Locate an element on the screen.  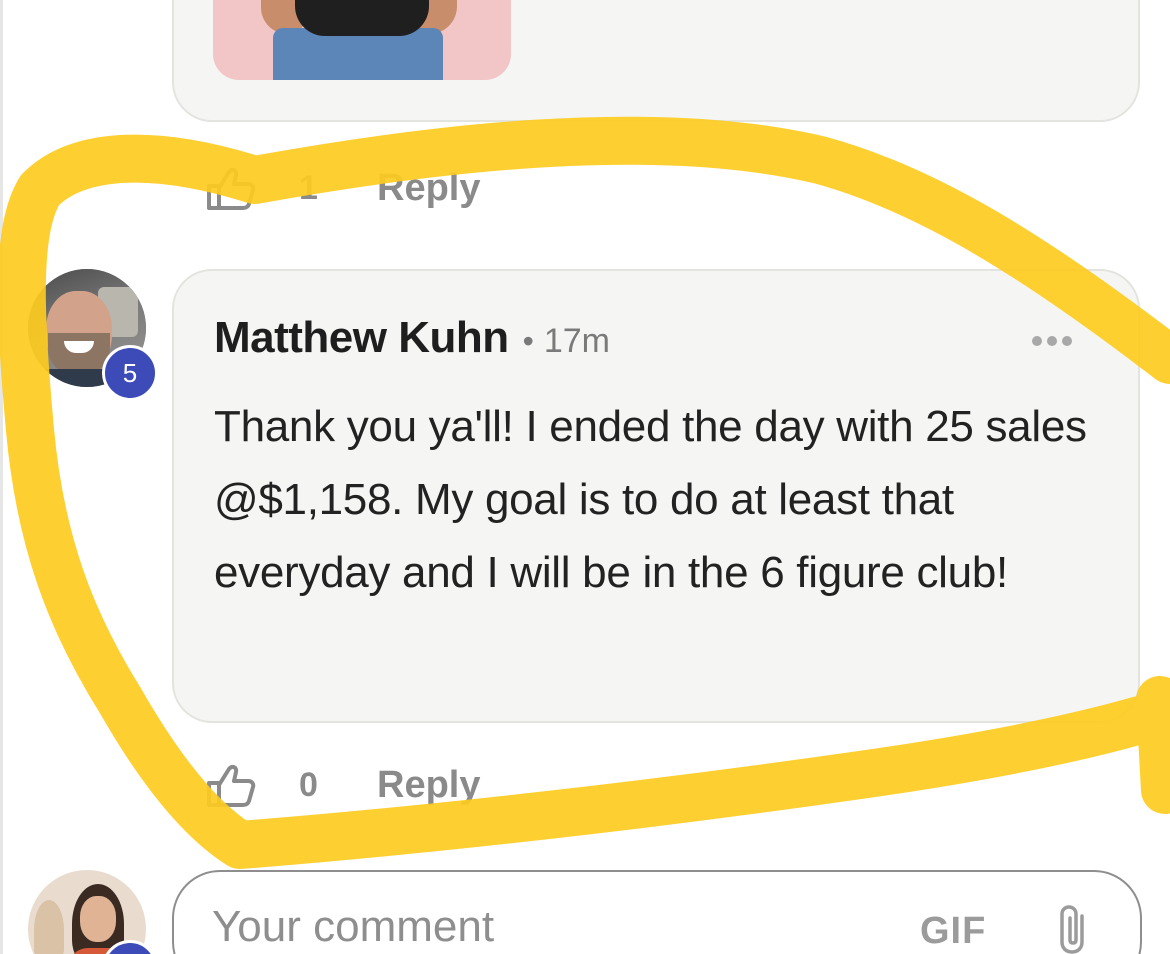
comment-header: Matthew Kuhn • 17m is located at coordinates (412, 338).